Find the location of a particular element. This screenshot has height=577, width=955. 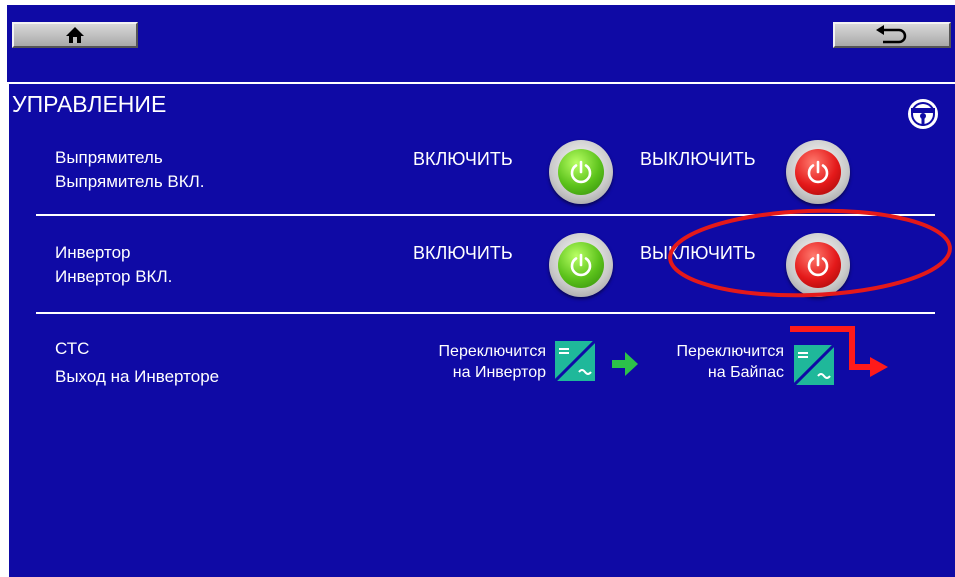

rectifier-off-button is located at coordinates (818, 172).